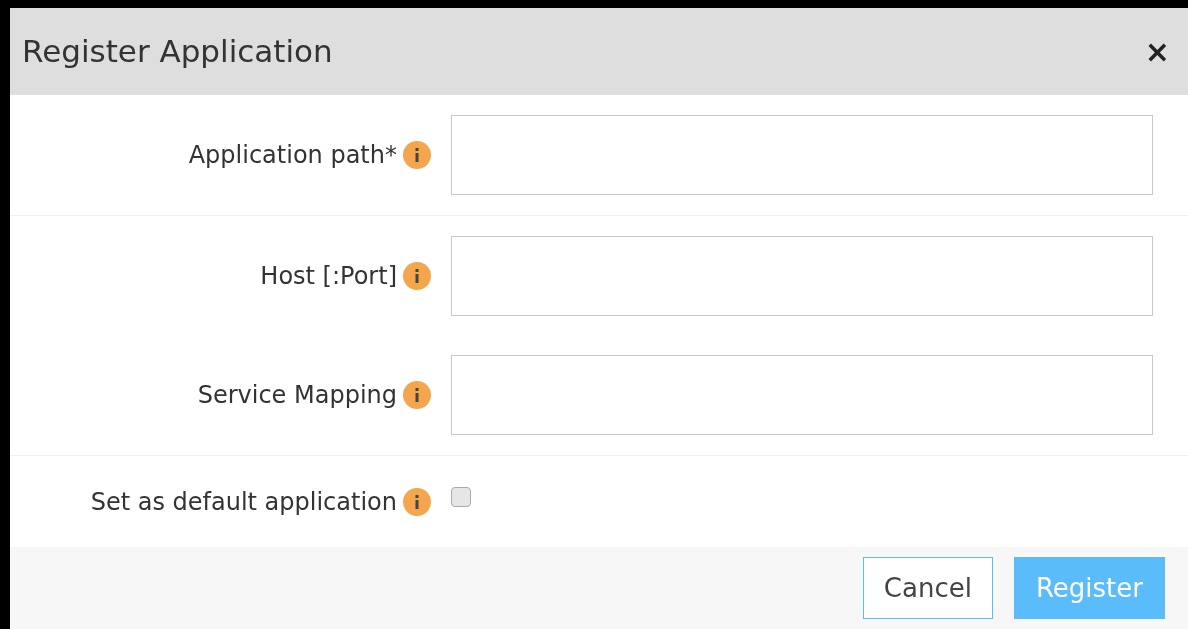 The image size is (1188, 629). I want to click on close-button: ×, so click(1157, 51).